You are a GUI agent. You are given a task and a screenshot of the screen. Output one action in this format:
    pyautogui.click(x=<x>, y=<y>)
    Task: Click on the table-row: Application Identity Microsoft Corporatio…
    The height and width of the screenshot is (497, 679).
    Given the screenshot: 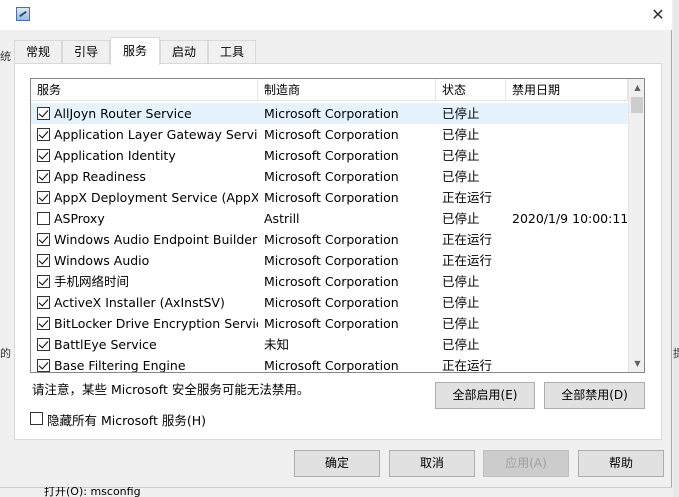 What is the action you would take?
    pyautogui.click(x=329, y=155)
    